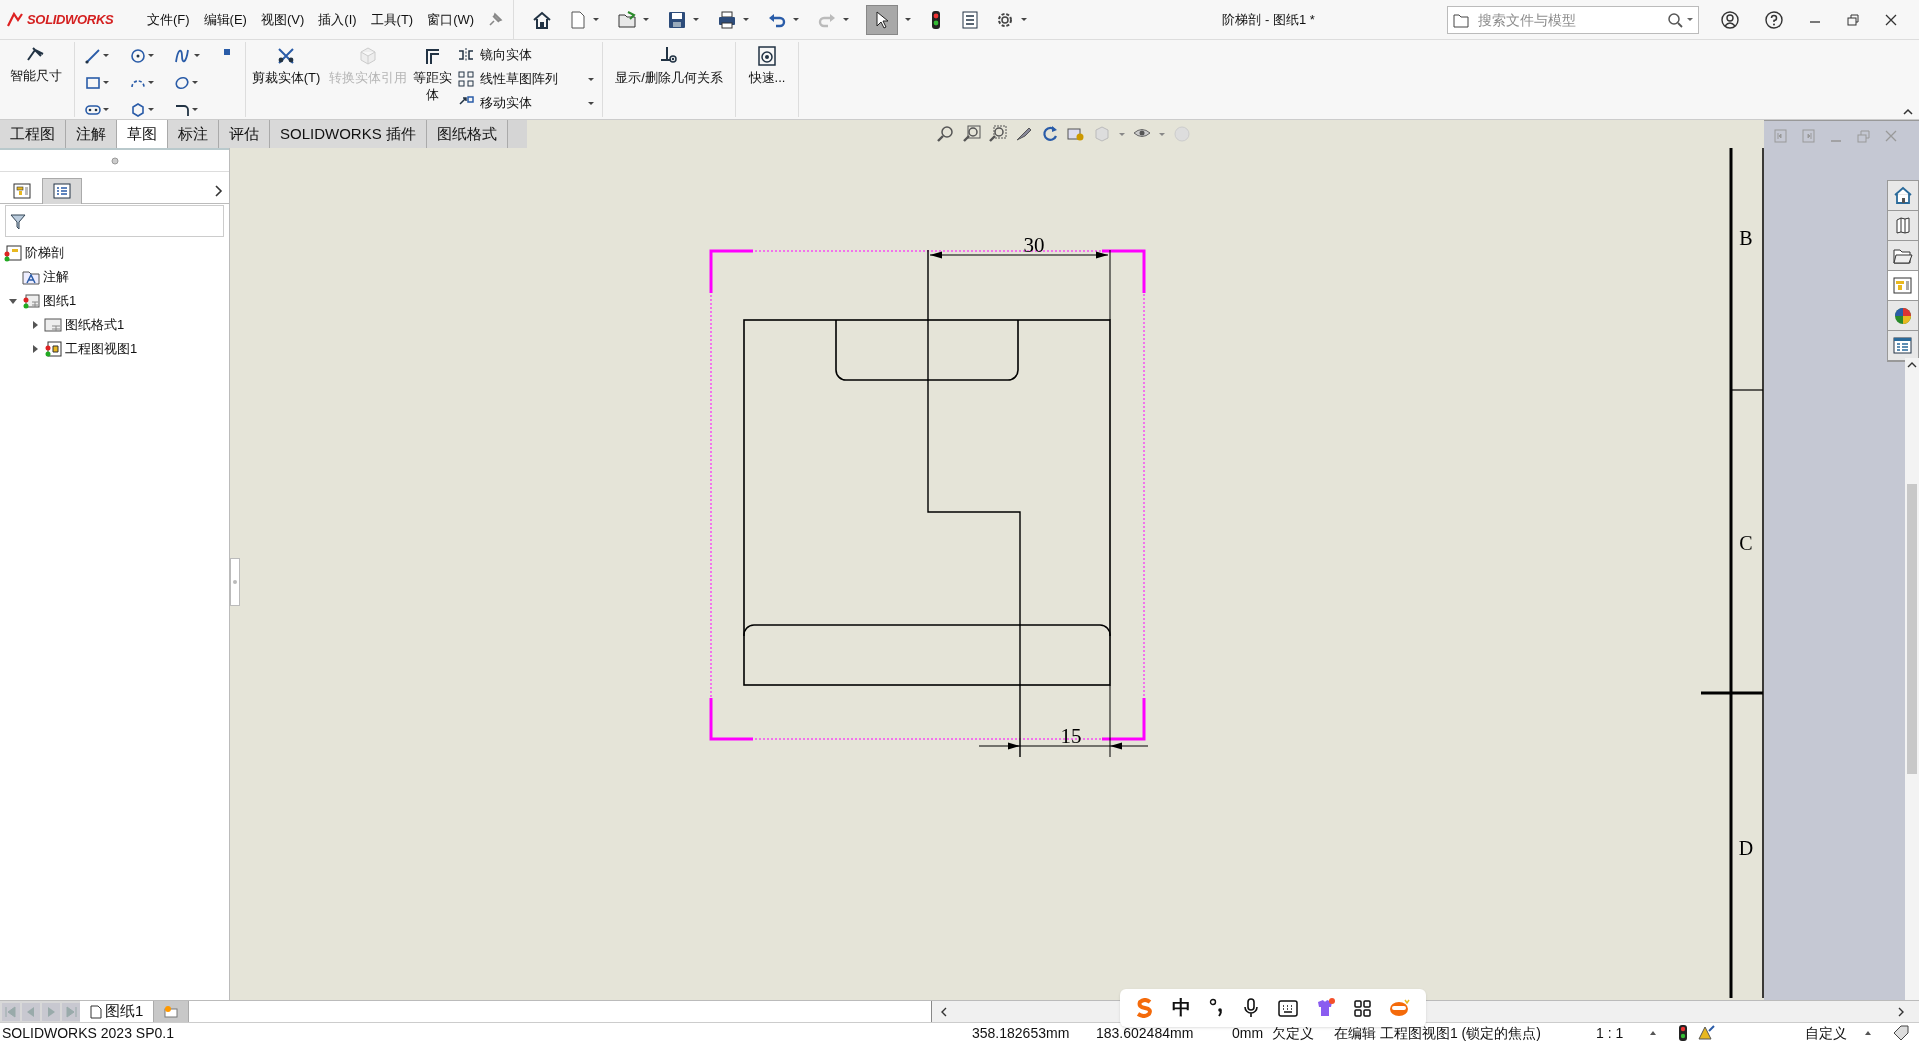 Image resolution: width=1919 pixels, height=1043 pixels. I want to click on ime-mode-toggle: 中, so click(1182, 1008).